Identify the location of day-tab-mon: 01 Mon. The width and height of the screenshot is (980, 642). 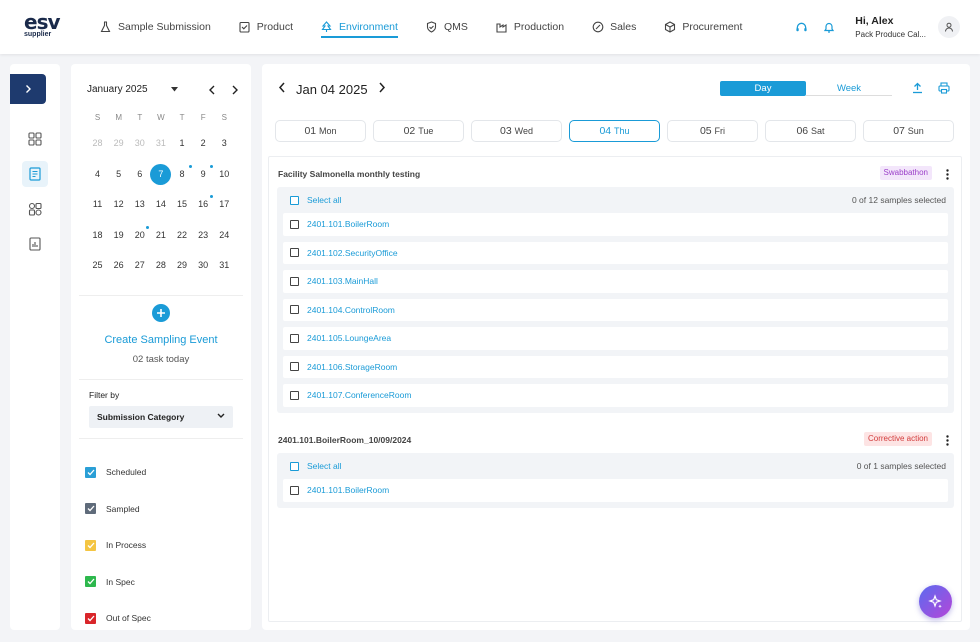
(320, 131).